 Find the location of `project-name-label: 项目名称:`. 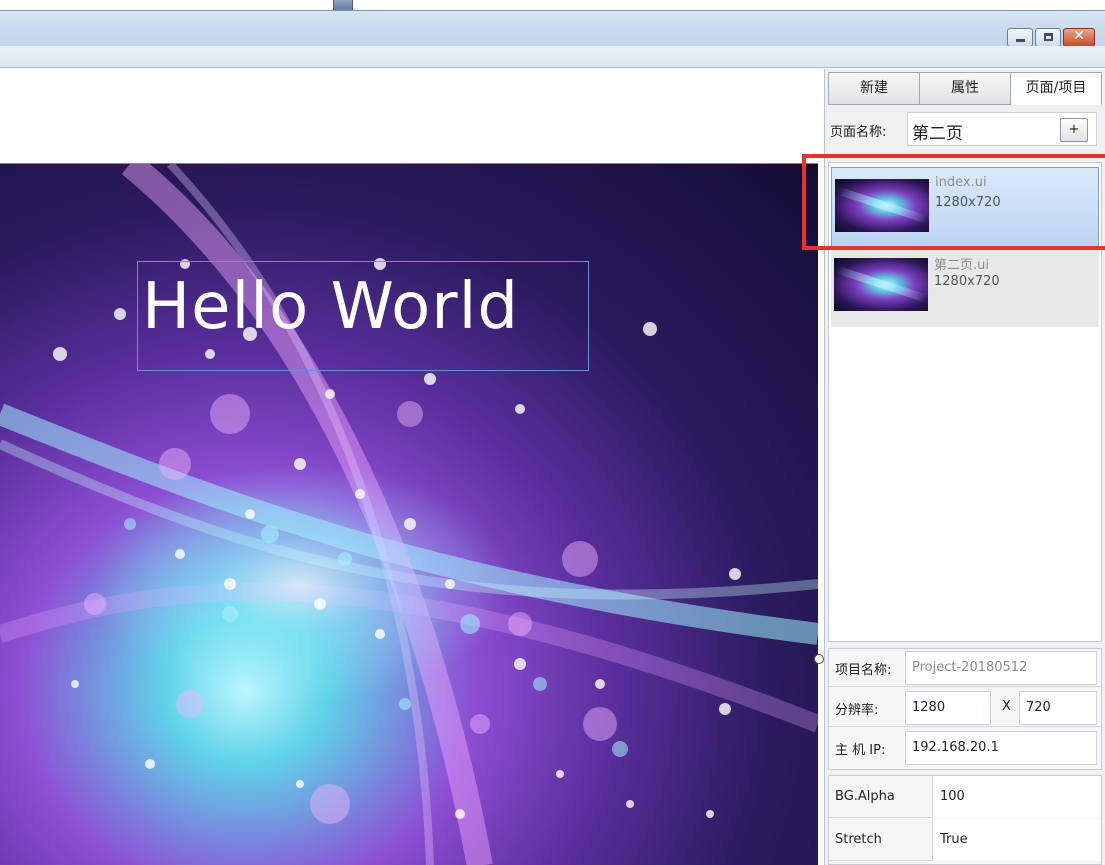

project-name-label: 项目名称: is located at coordinates (863, 670).